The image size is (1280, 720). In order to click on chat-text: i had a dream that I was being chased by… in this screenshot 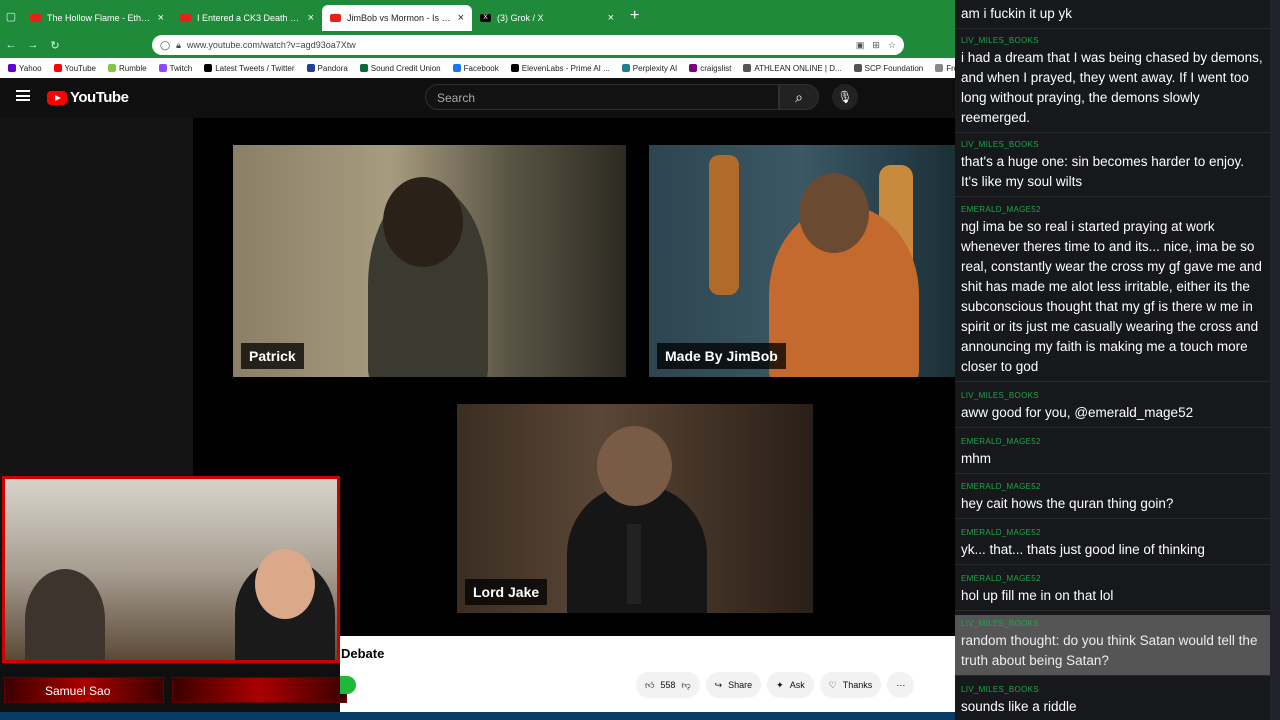, I will do `click(1112, 87)`.